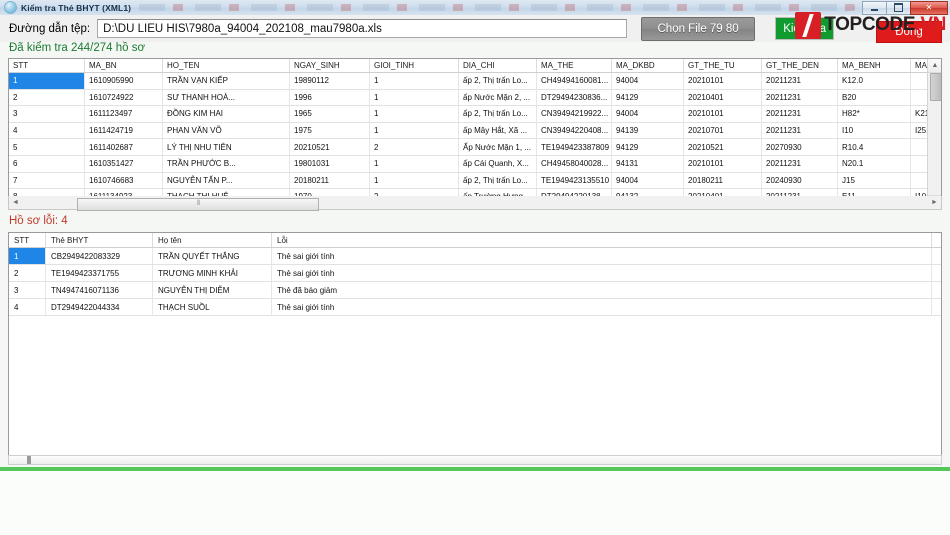 This screenshot has height=535, width=950. What do you see at coordinates (602, 240) in the screenshot?
I see `column-header: Lỗi` at bounding box center [602, 240].